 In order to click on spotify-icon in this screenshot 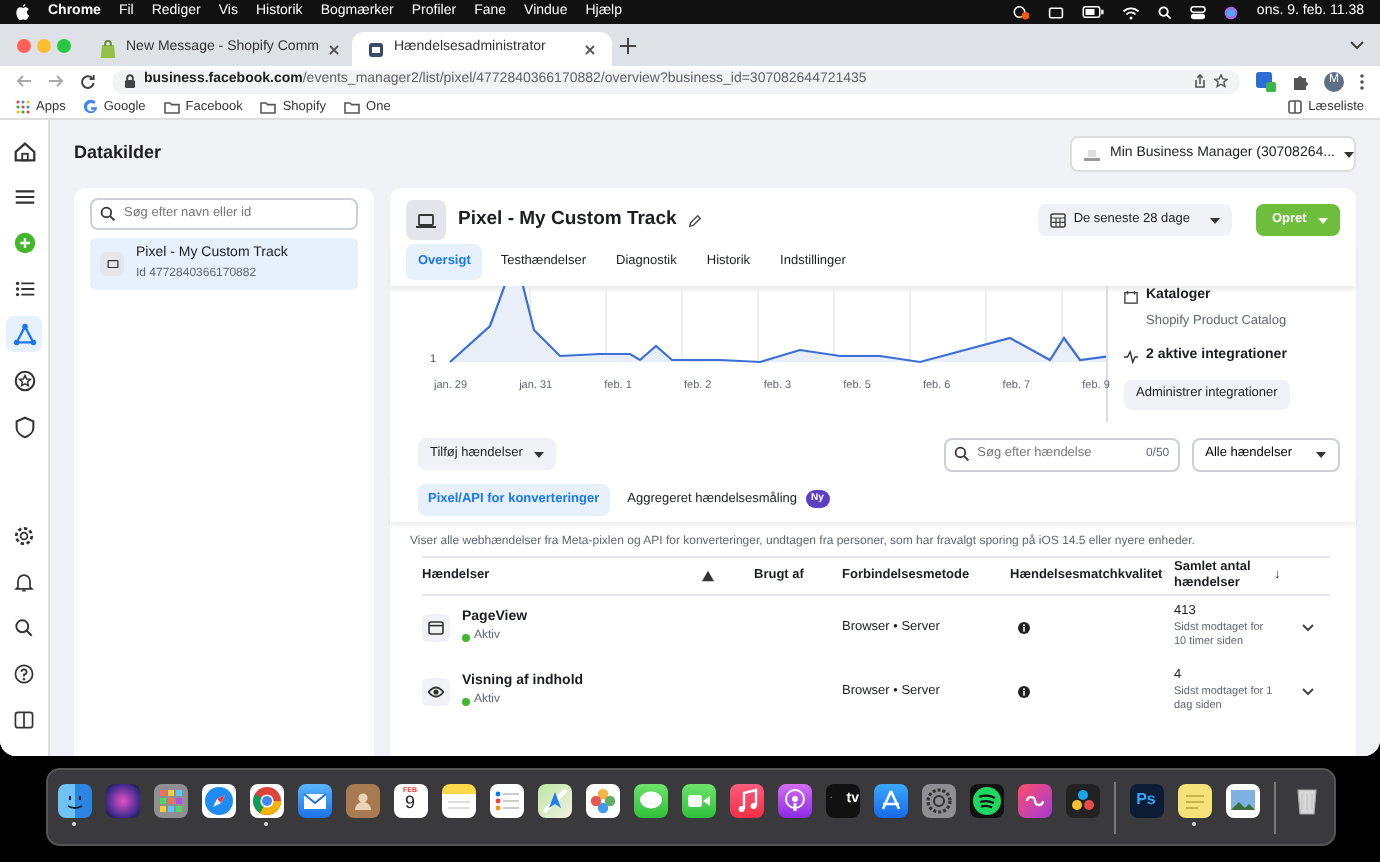, I will do `click(986, 800)`.